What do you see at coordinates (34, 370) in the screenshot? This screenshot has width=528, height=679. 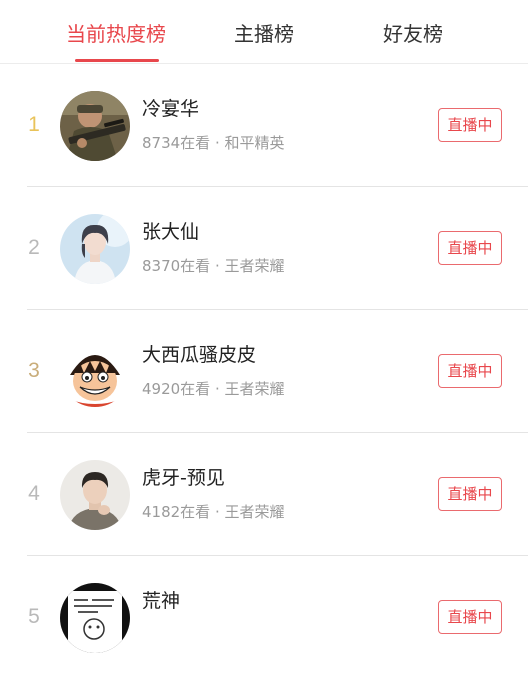 I see `rank-number: 3` at bounding box center [34, 370].